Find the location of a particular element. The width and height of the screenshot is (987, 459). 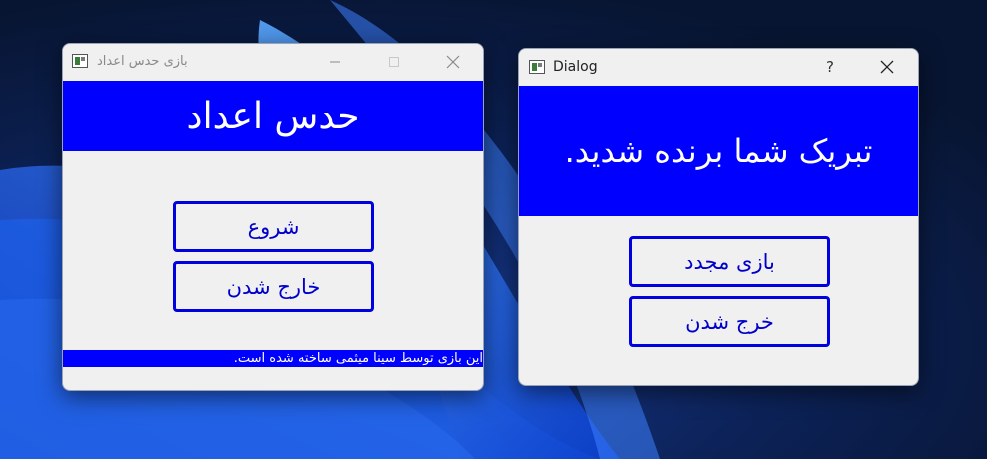

help-icon: ? is located at coordinates (830, 67).